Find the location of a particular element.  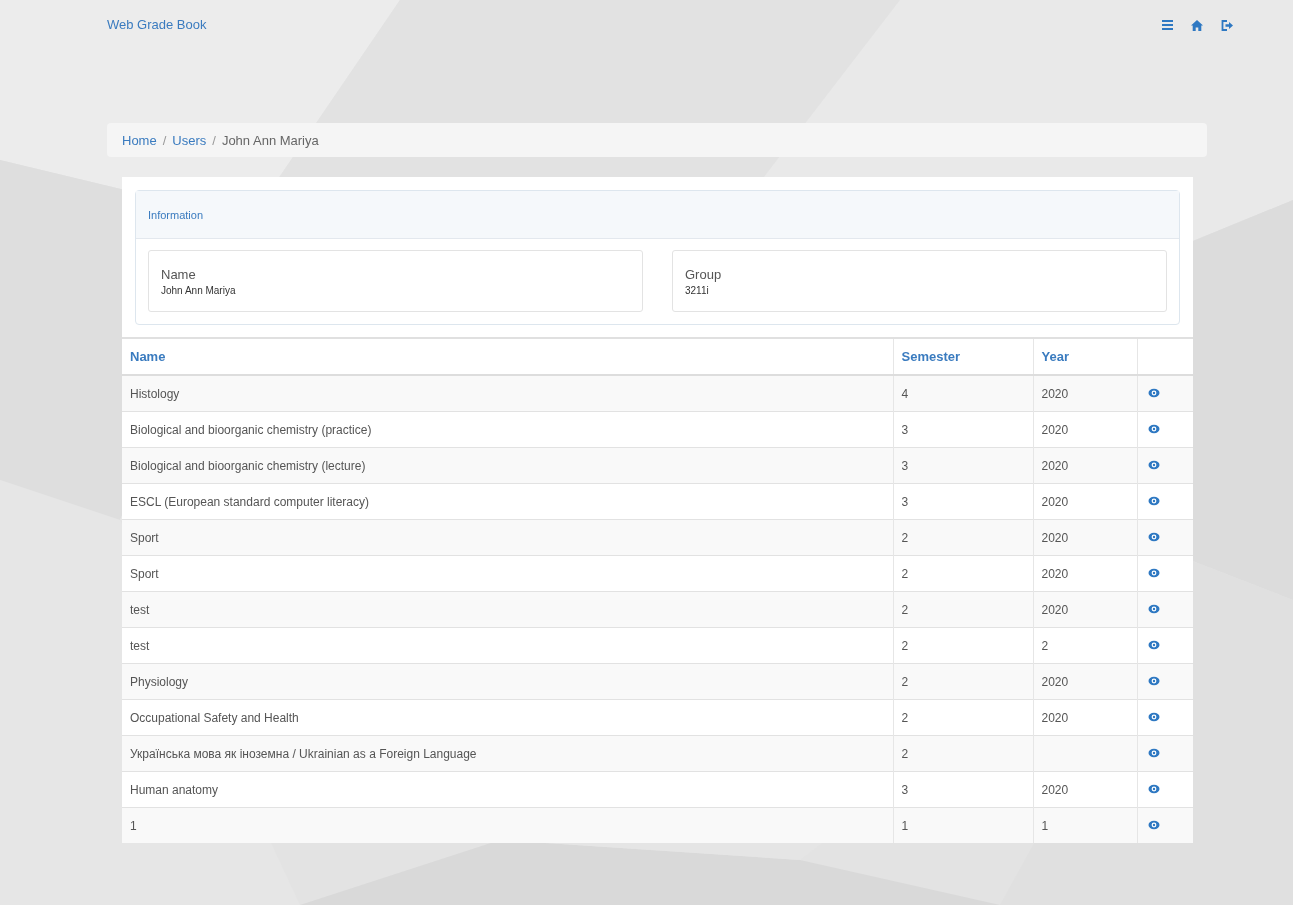

field-value: John Ann Mariya is located at coordinates (199, 290).